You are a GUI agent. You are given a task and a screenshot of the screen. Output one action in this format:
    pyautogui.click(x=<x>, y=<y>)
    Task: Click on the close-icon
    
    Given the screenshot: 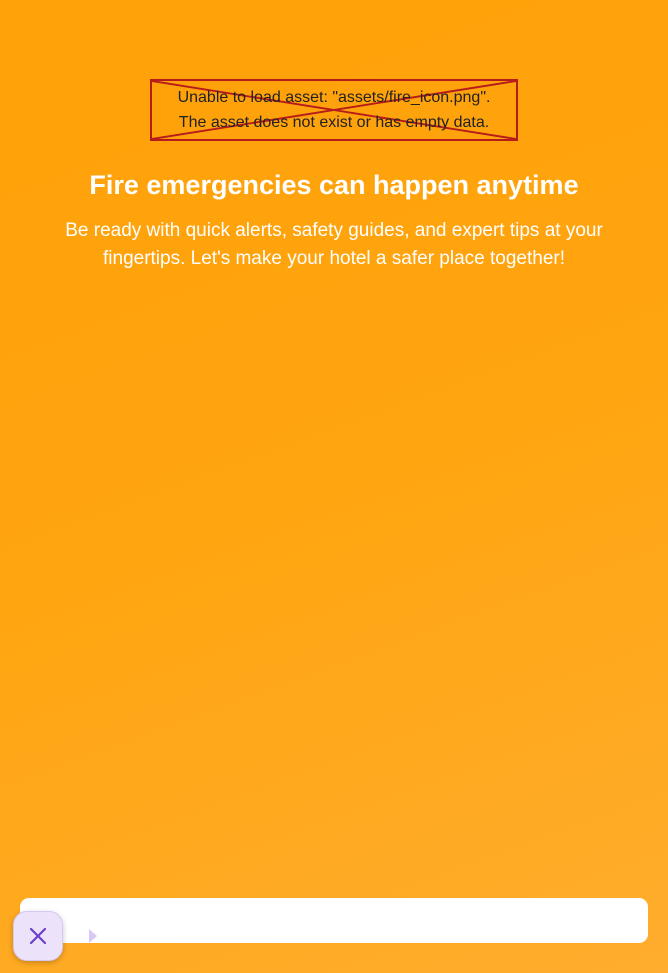 What is the action you would take?
    pyautogui.click(x=38, y=936)
    